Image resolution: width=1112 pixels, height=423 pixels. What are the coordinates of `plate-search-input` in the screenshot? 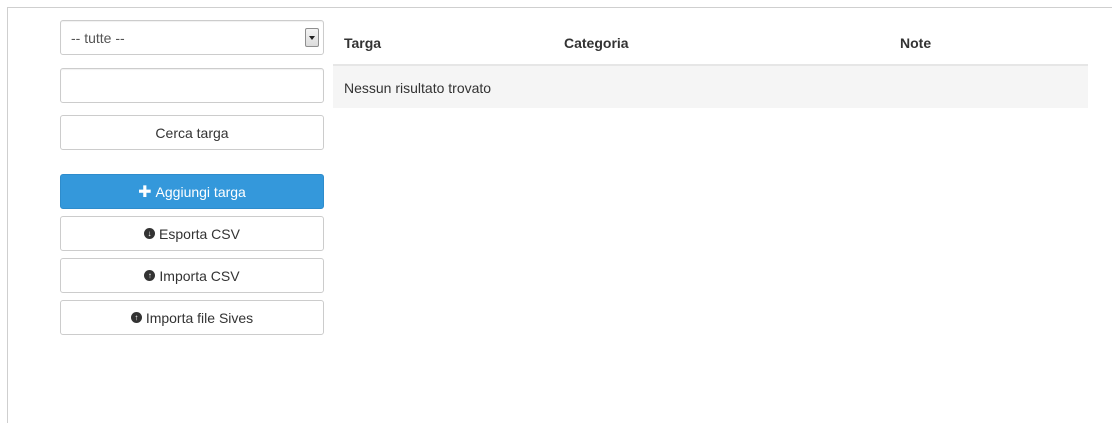 It's located at (192, 85).